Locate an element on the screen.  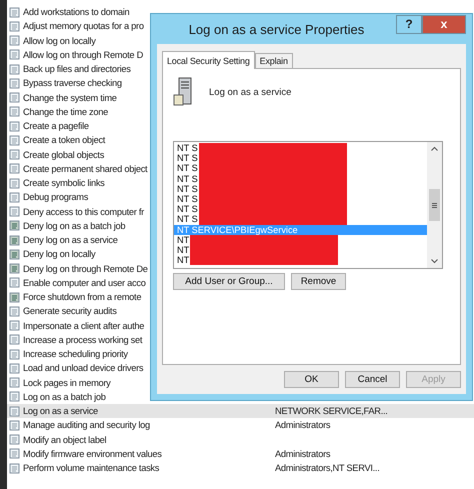
policy-name: Add workstations to domain is located at coordinates (76, 12).